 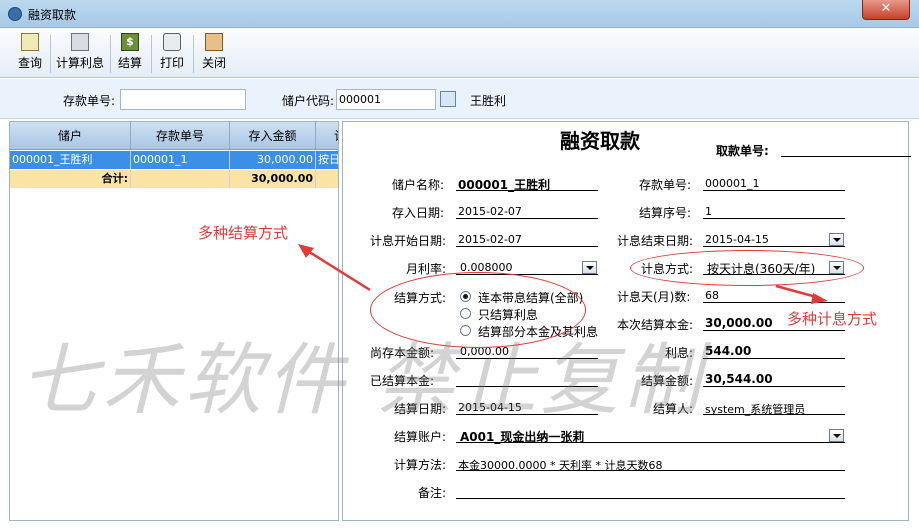 What do you see at coordinates (836, 239) in the screenshot?
I see `interest-end-dropdown` at bounding box center [836, 239].